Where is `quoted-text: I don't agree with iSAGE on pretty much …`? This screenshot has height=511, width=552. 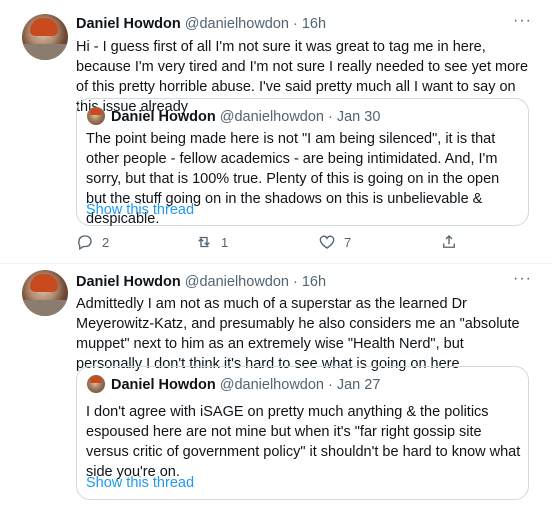 quoted-text: I don't agree with iSAGE on pretty much … is located at coordinates (303, 442).